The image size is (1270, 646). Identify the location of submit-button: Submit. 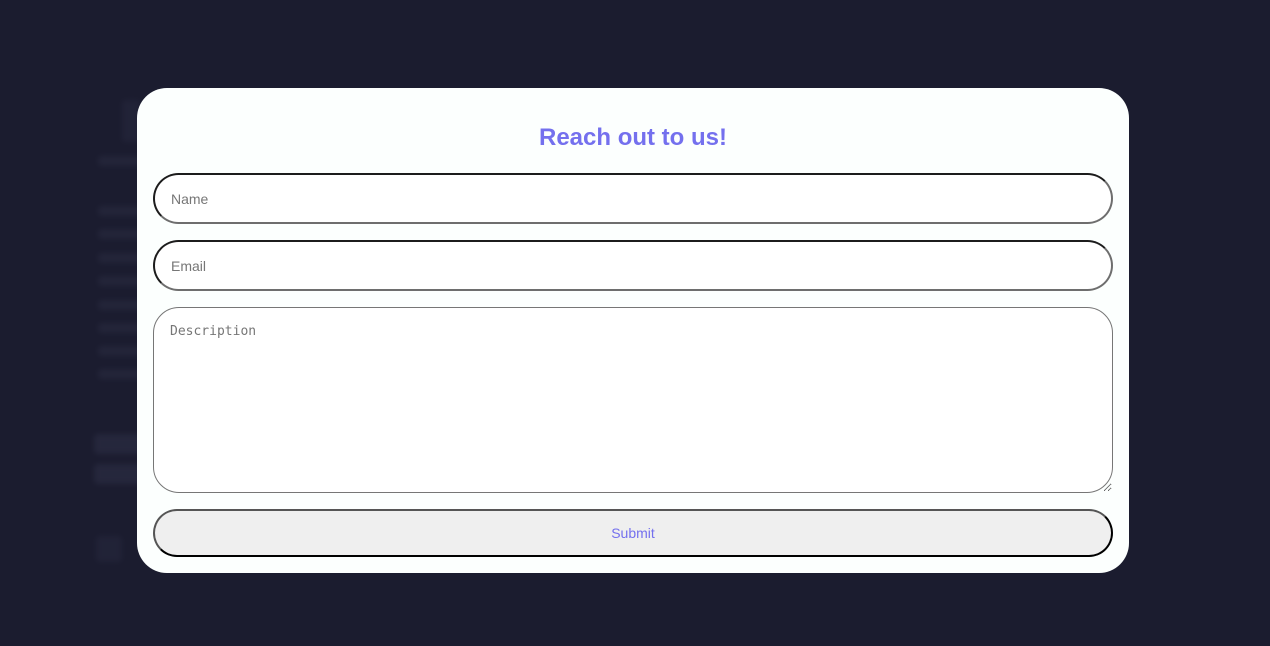
(633, 533).